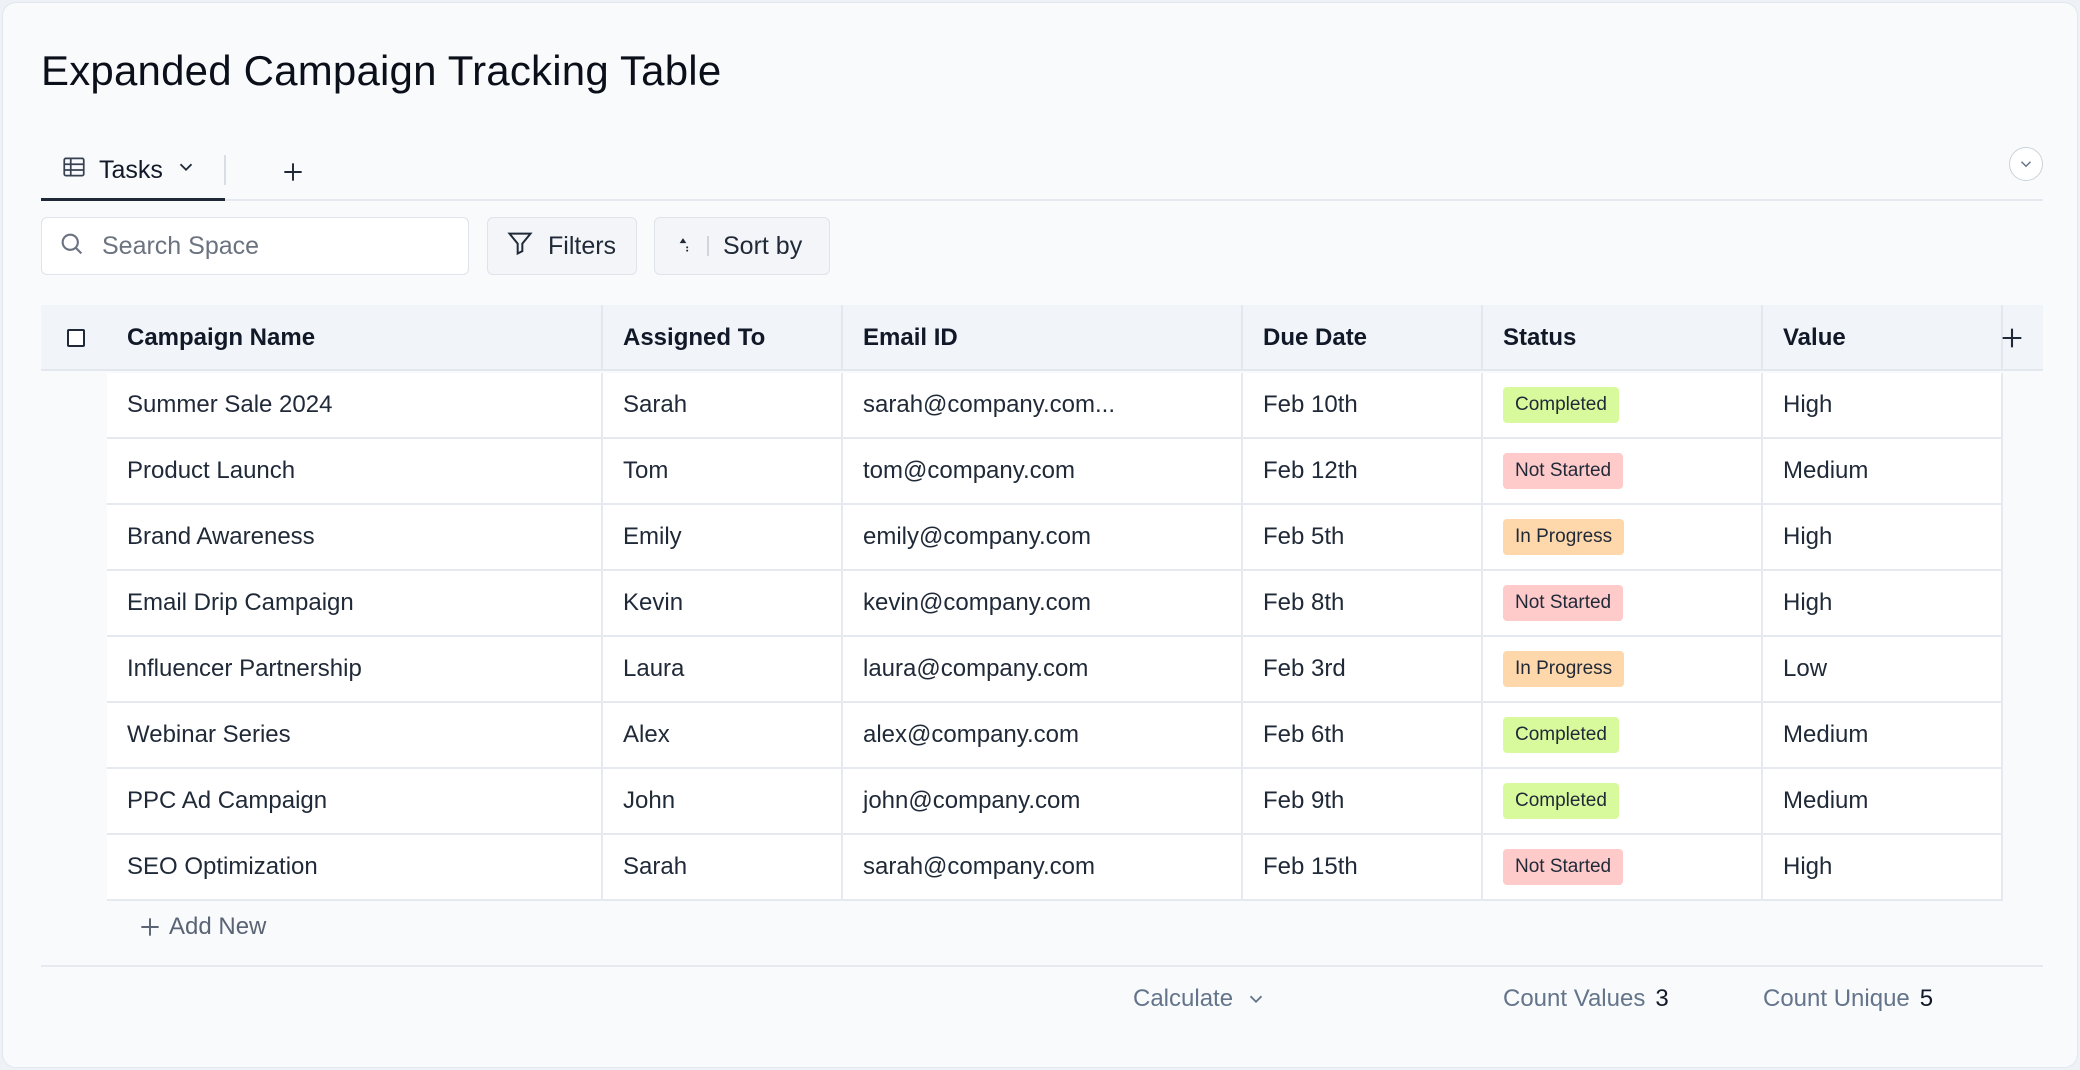 The height and width of the screenshot is (1070, 2080). I want to click on add-column-button, so click(2012, 338).